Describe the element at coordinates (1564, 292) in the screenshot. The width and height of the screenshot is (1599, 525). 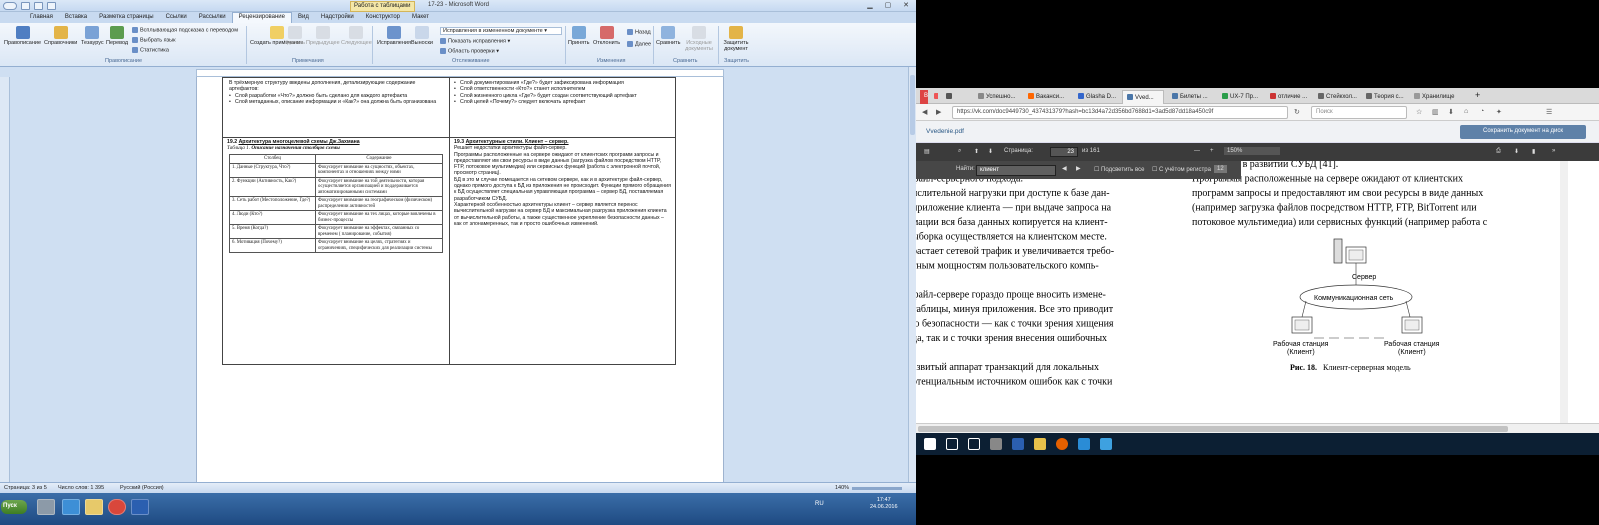
I see `pdf-vertical-scrollbar` at that location.